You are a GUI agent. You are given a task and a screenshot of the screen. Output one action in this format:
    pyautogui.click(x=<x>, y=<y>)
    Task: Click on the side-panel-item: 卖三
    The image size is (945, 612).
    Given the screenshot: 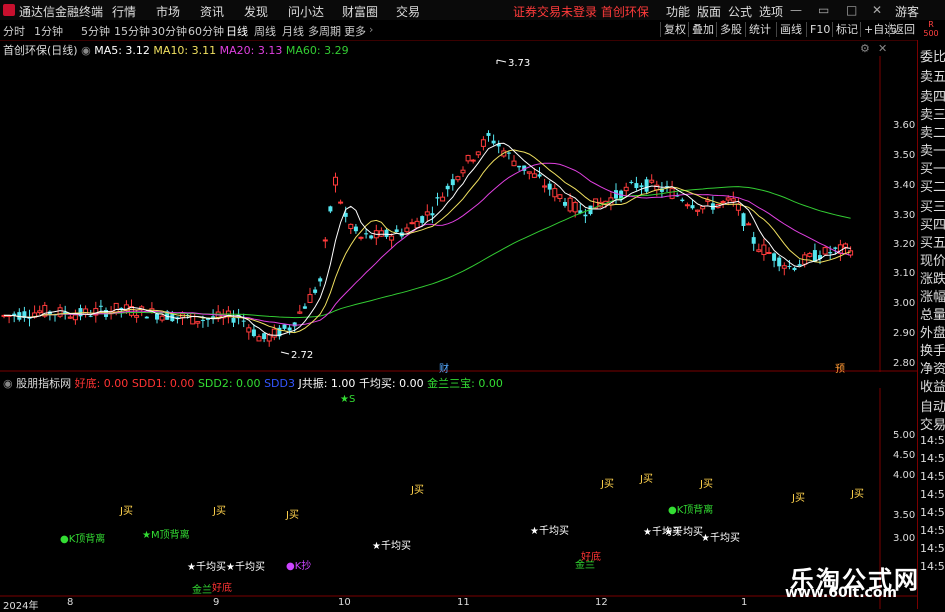 What is the action you would take?
    pyautogui.click(x=932, y=115)
    